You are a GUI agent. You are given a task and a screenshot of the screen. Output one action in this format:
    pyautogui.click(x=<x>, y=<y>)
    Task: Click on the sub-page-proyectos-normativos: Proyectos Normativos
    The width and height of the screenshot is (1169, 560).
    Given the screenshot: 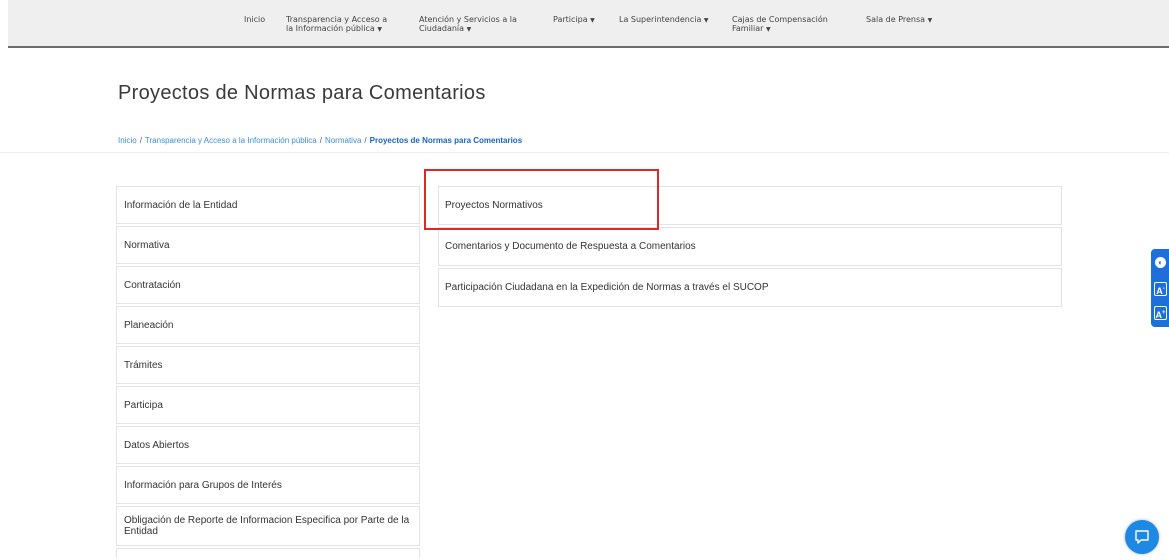 What is the action you would take?
    pyautogui.click(x=750, y=205)
    